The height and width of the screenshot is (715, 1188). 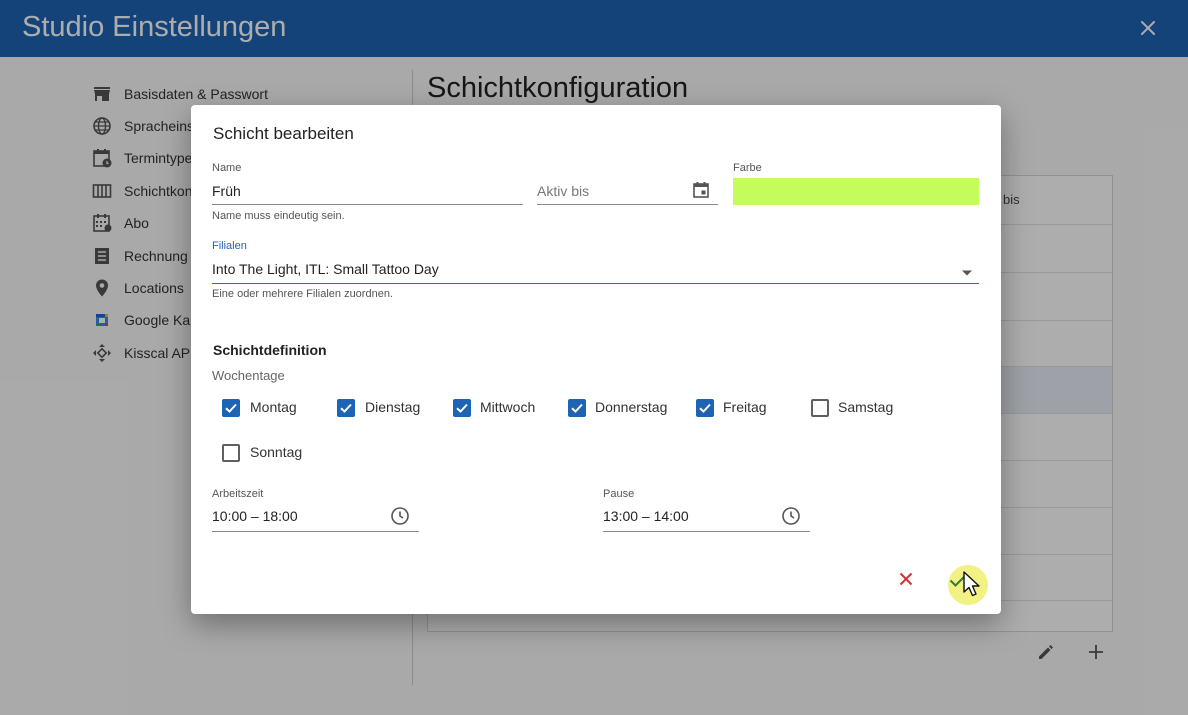 What do you see at coordinates (302, 294) in the screenshot?
I see `branches-field-hint: Eine oder mehrere Filialen zuordnen.` at bounding box center [302, 294].